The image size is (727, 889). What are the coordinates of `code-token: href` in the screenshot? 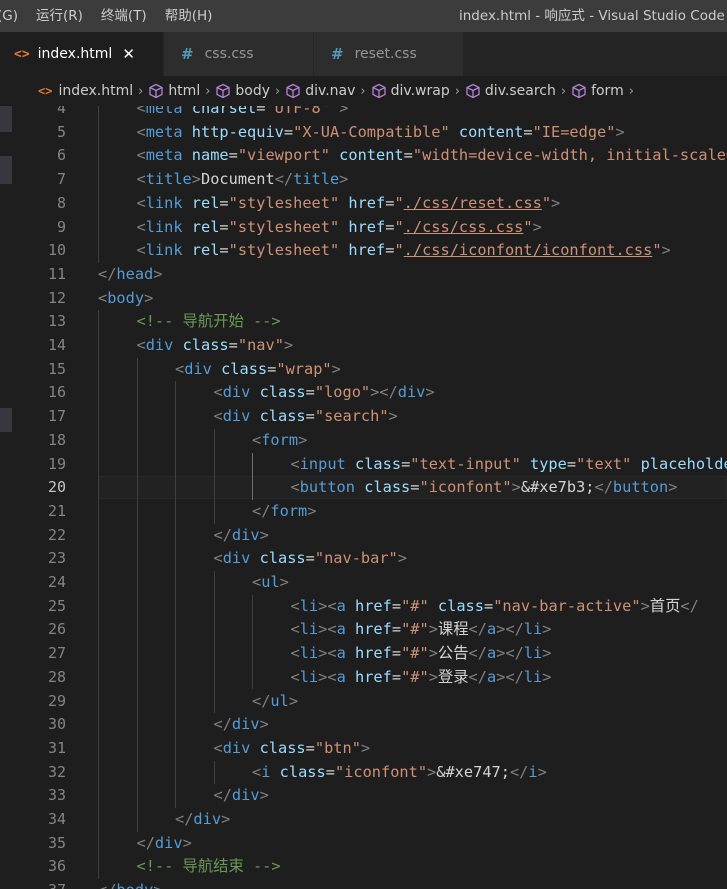 It's located at (373, 676).